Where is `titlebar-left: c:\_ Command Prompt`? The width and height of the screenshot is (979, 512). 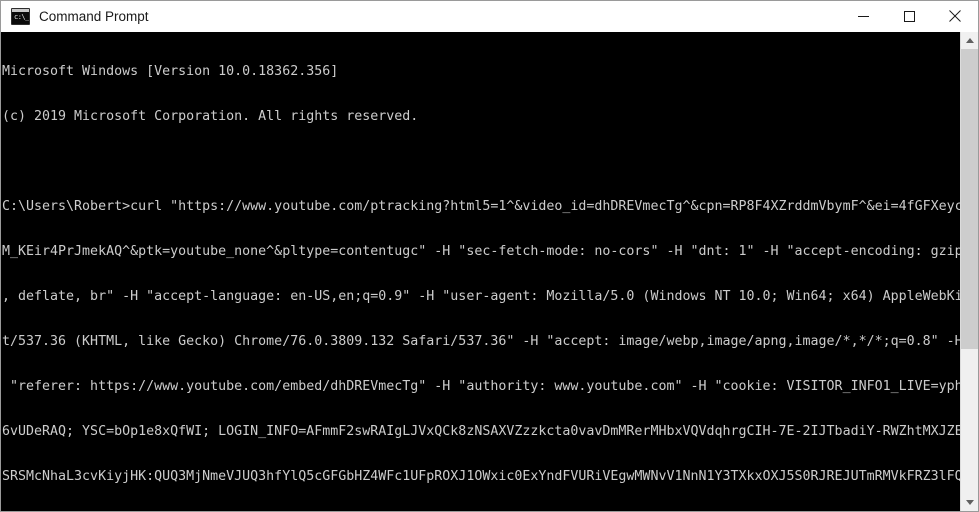
titlebar-left: c:\_ Command Prompt is located at coordinates (420, 16).